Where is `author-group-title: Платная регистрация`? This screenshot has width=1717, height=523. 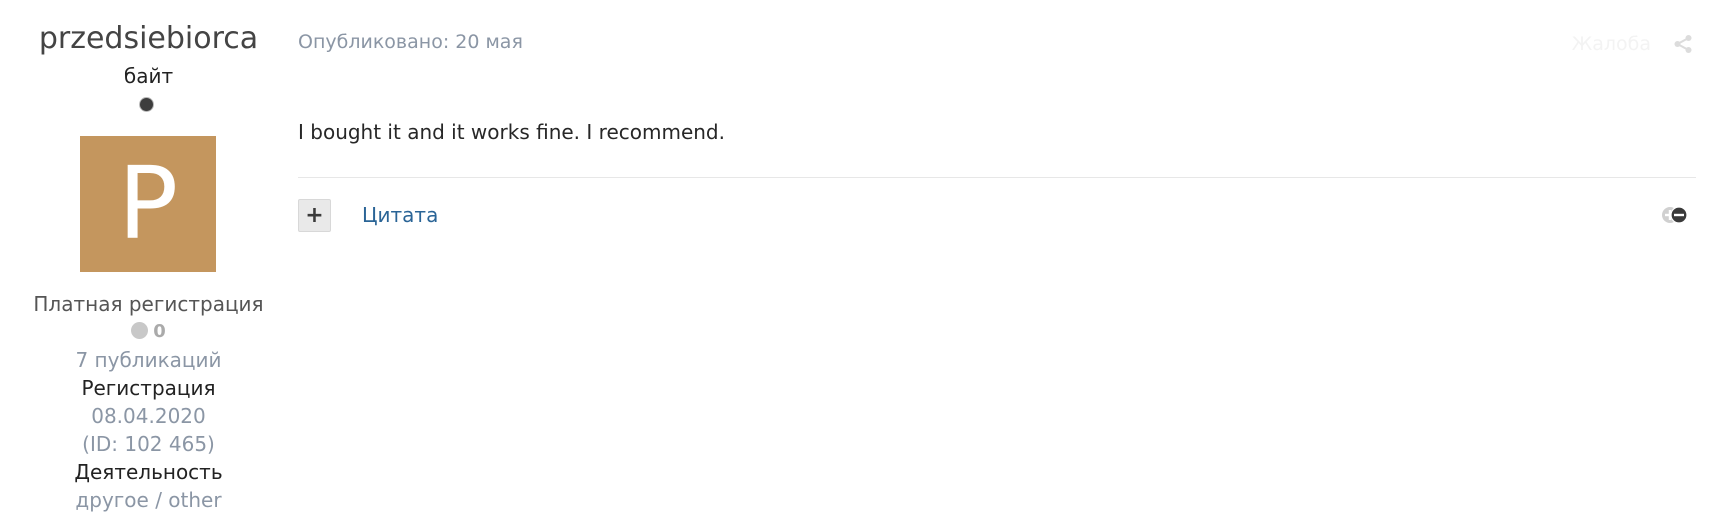
author-group-title: Платная регистрация is located at coordinates (148, 304).